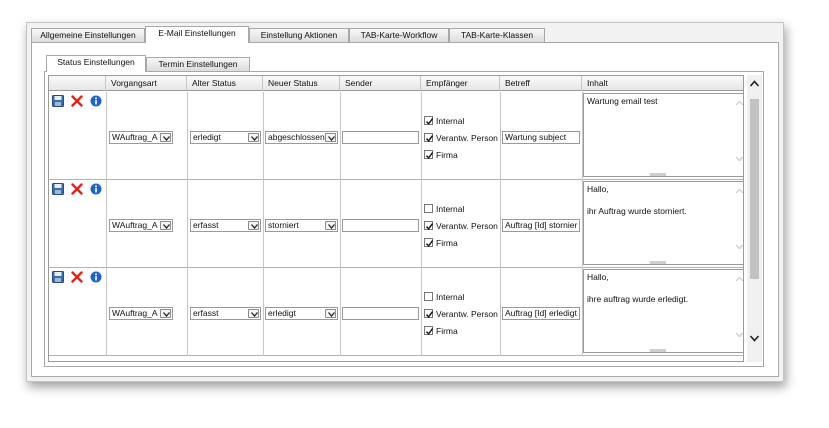 This screenshot has height=428, width=829. What do you see at coordinates (497, 35) in the screenshot?
I see `tab-tab-karte-klassen: TAB-Karte-Klassen` at bounding box center [497, 35].